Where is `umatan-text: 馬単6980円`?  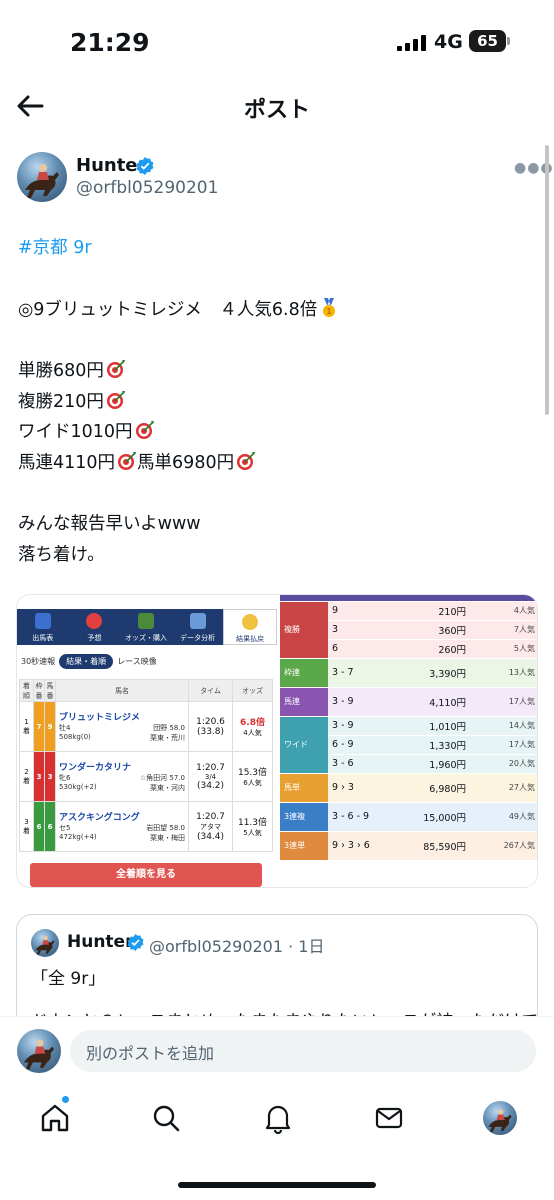 umatan-text: 馬単6980円 is located at coordinates (186, 463).